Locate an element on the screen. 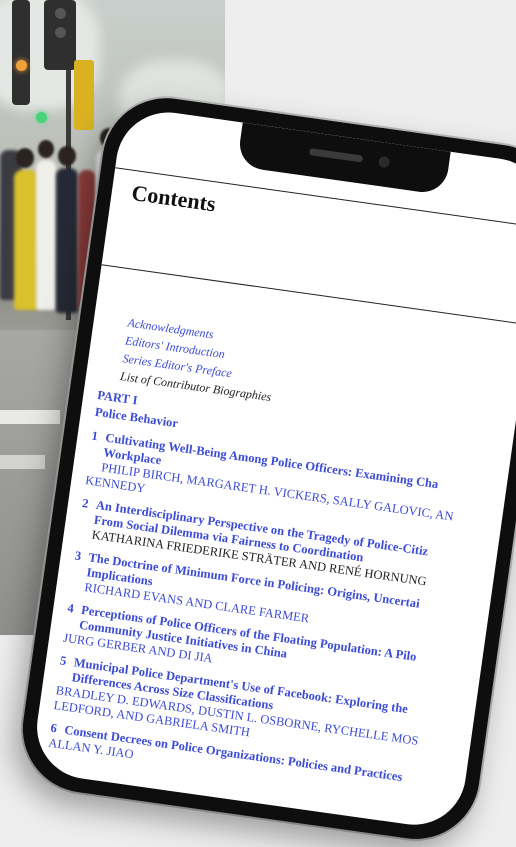  traffic-light-housing is located at coordinates (21, 52).